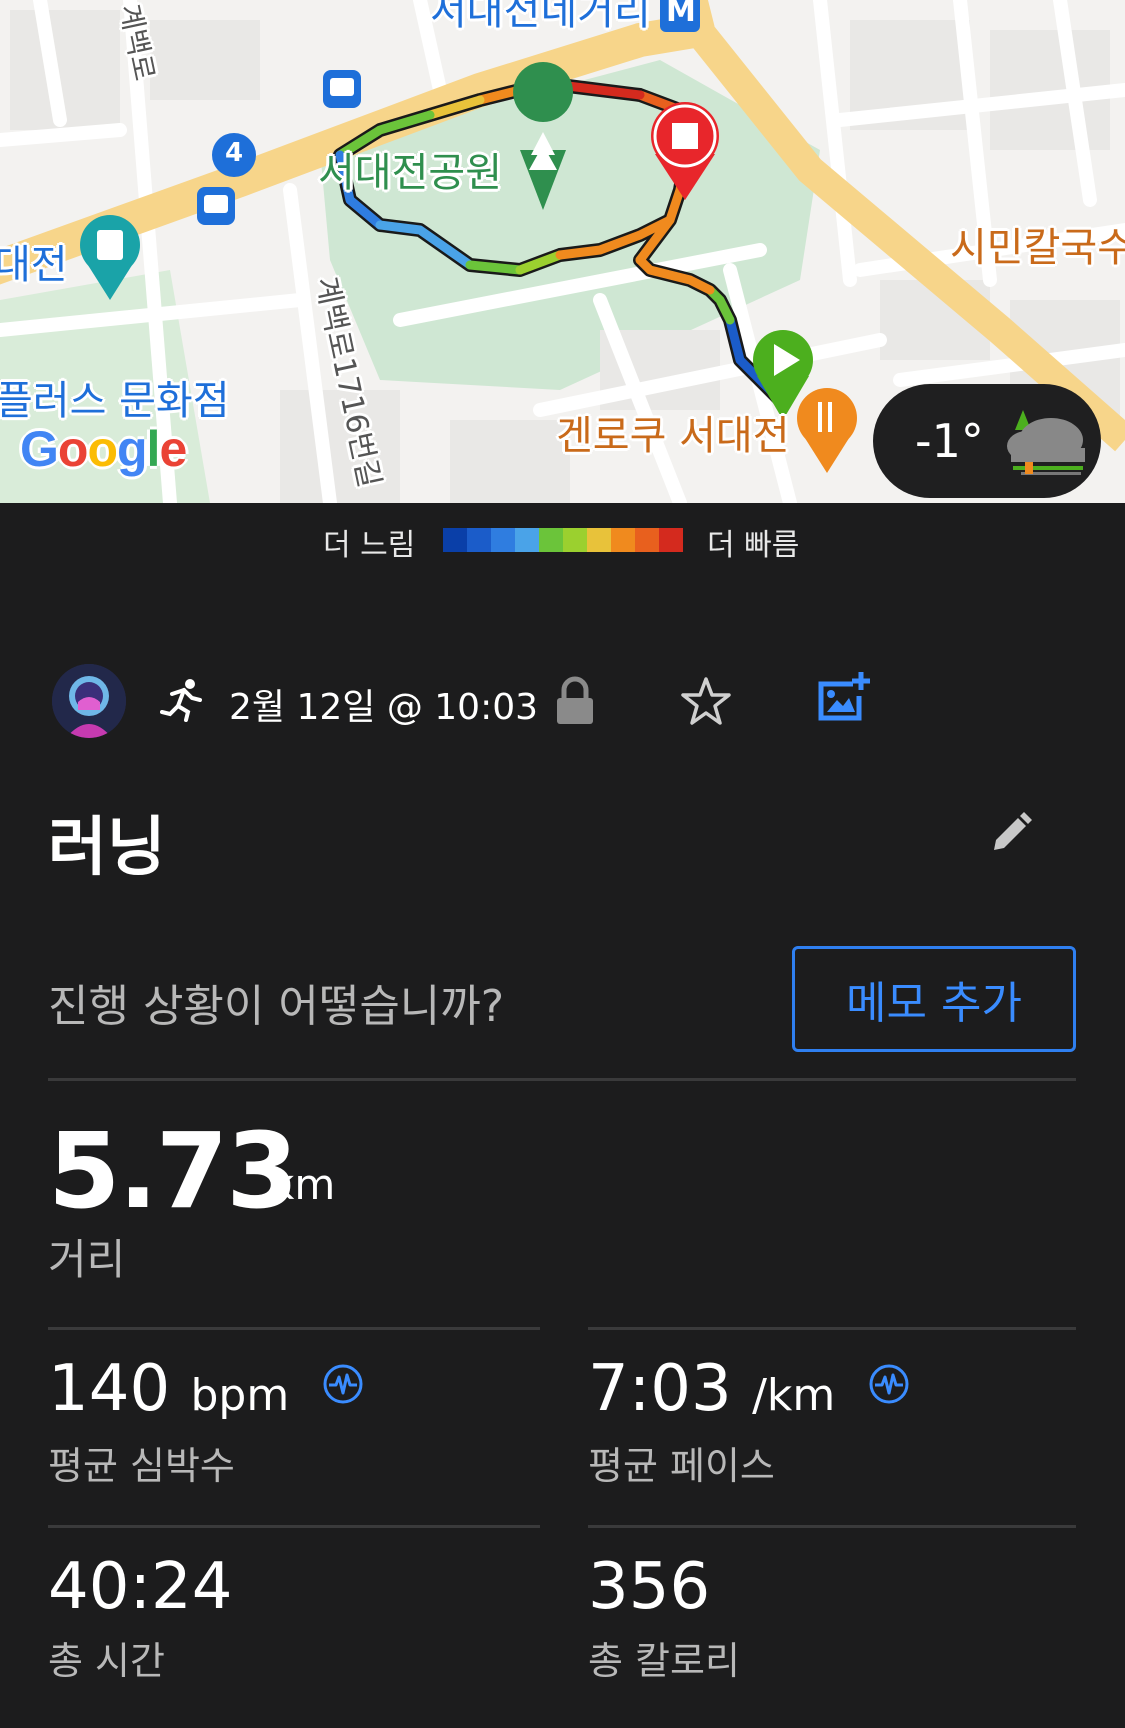 The height and width of the screenshot is (1728, 1125). What do you see at coordinates (1046, 442) in the screenshot?
I see `cloud-fog-icon` at bounding box center [1046, 442].